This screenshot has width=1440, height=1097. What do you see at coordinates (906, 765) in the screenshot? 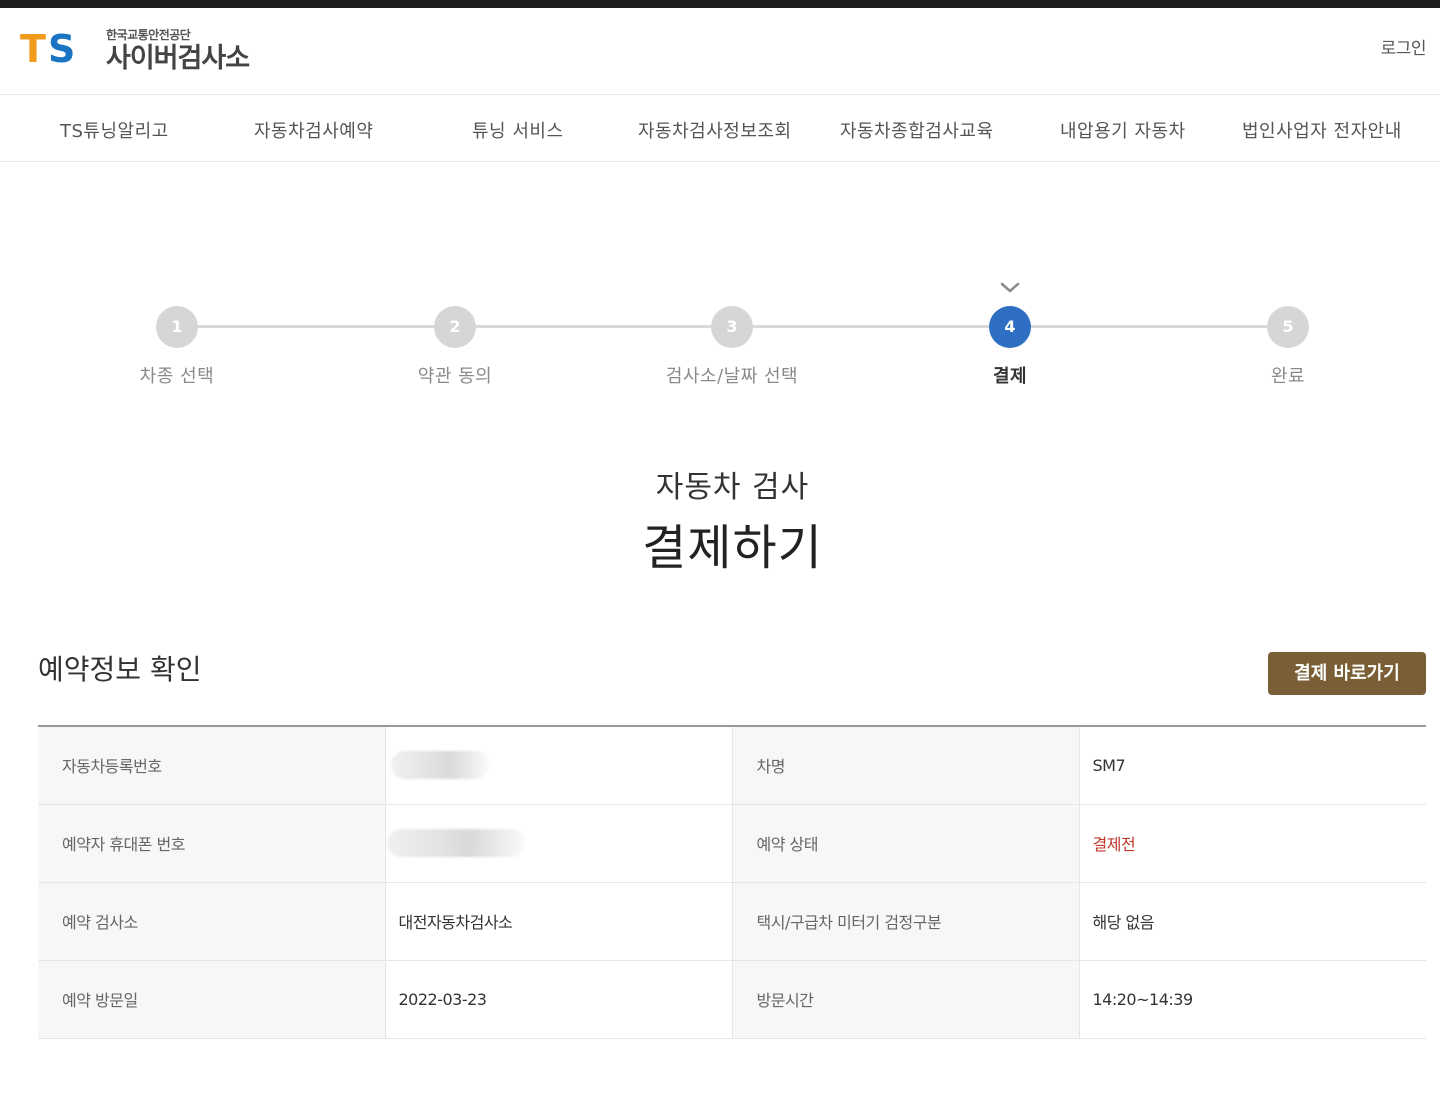
I see `label-car-name: 차명` at bounding box center [906, 765].